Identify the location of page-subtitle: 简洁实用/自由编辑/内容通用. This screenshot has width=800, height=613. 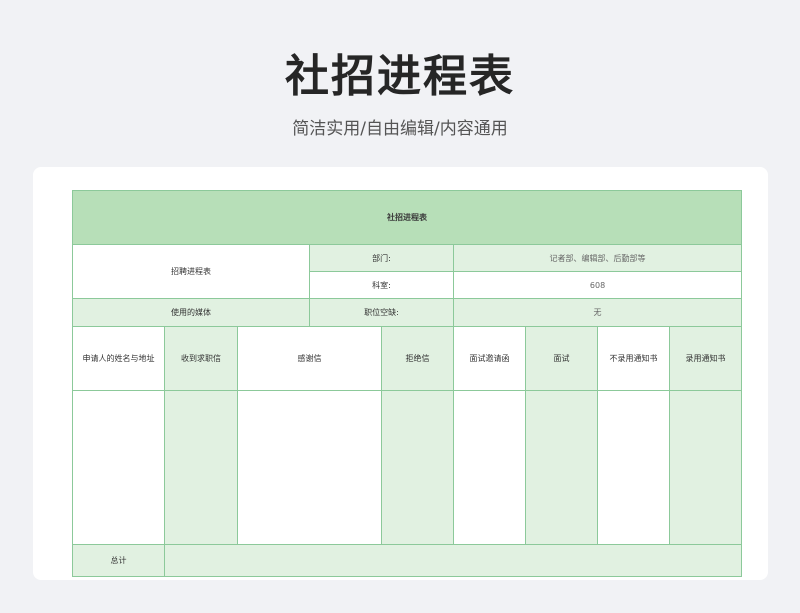
(400, 129).